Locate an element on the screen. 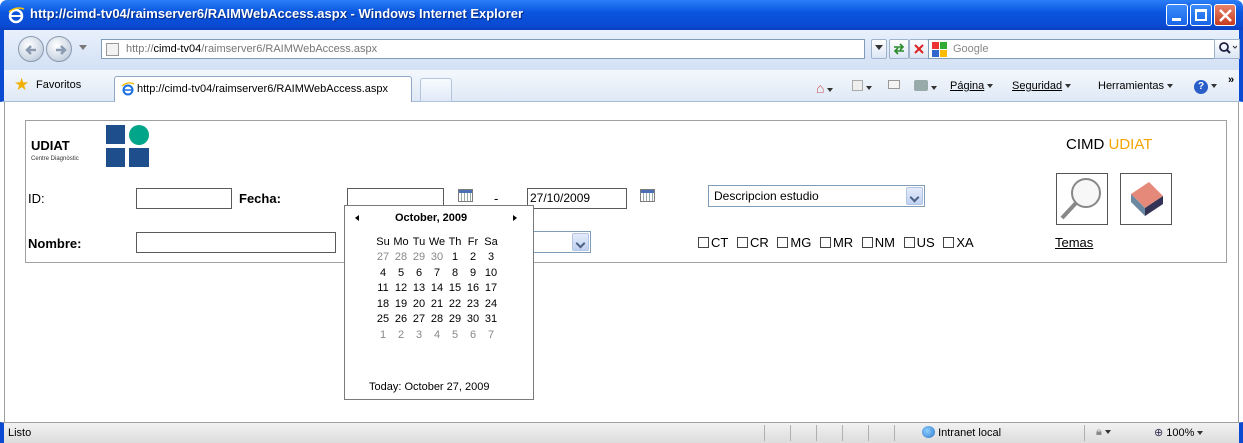  modality-ct: CT is located at coordinates (713, 242).